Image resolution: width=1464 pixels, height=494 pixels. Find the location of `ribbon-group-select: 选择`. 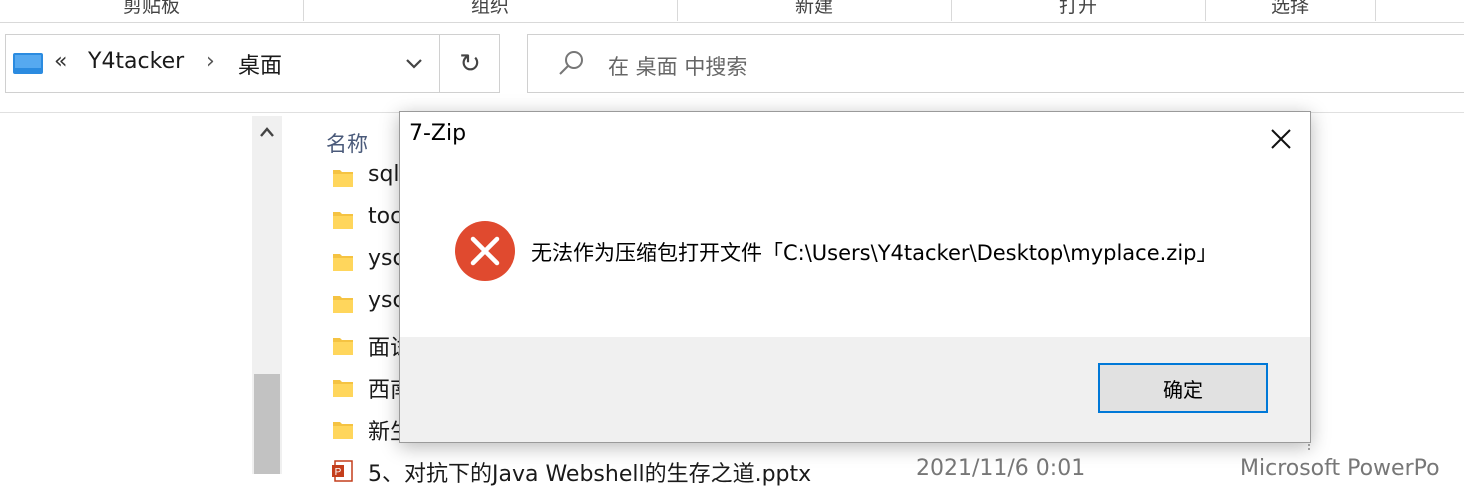

ribbon-group-select: 选择 is located at coordinates (1290, 10).